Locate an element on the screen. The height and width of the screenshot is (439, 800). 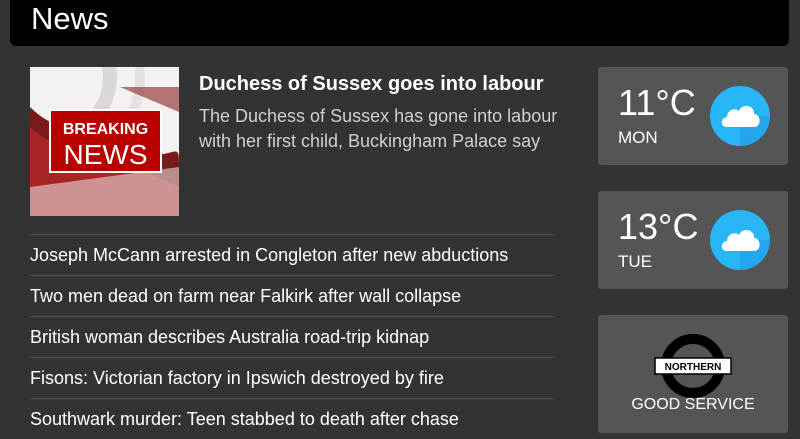
weather-temp: 13°C is located at coordinates (658, 226).